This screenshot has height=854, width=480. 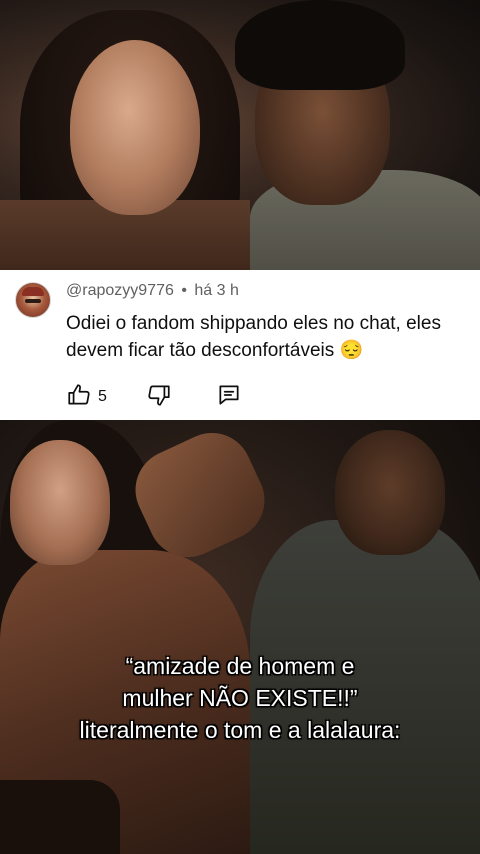 What do you see at coordinates (240, 730) in the screenshot?
I see `caption-line: literalmente o tom e a lalalaura:` at bounding box center [240, 730].